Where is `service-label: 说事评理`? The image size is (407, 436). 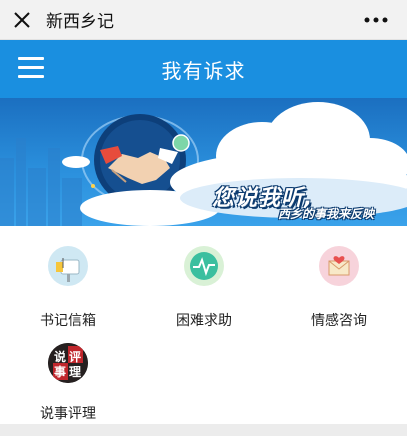
service-label: 说事评理 is located at coordinates (68, 414).